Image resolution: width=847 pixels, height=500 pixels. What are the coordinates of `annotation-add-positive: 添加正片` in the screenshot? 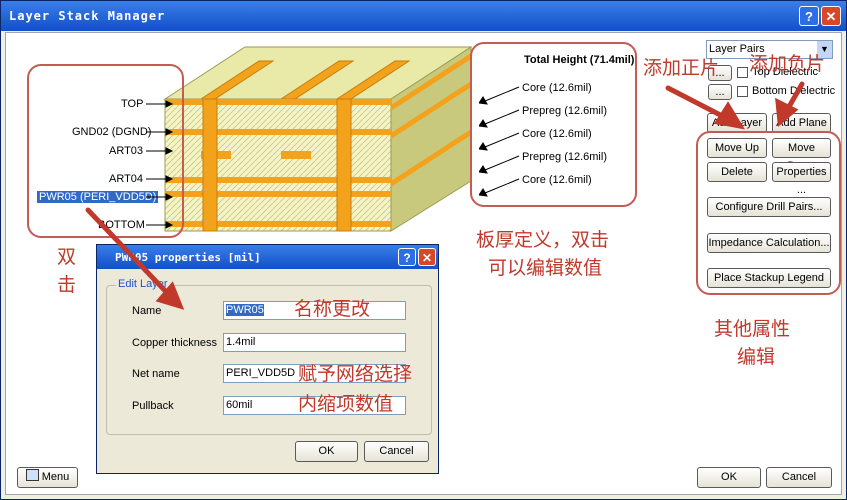 It's located at (681, 68).